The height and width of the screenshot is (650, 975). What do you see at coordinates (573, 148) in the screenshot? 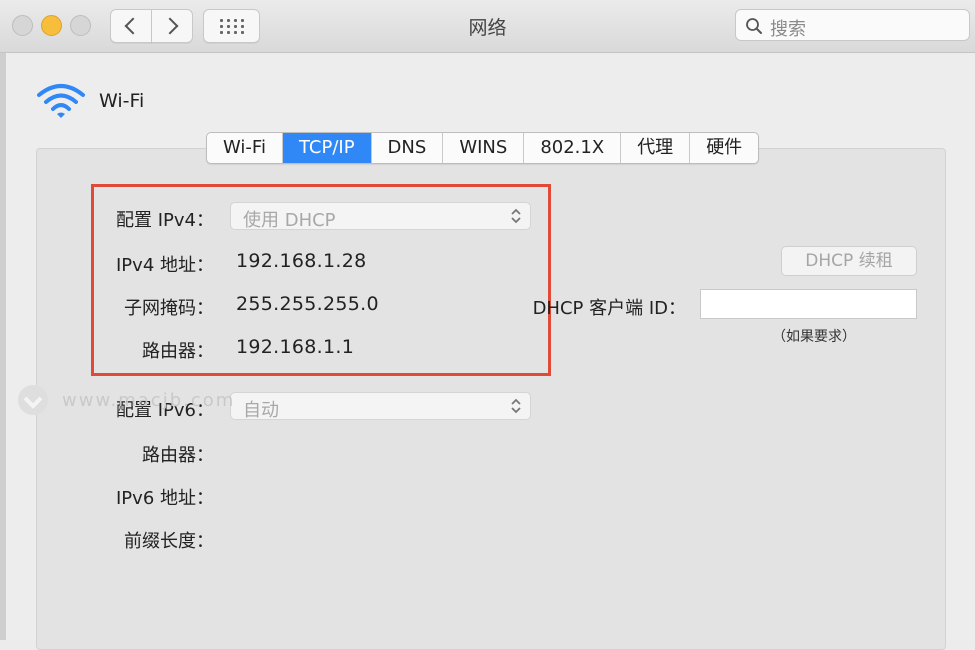
I see `tab-8021x: 802.1X` at bounding box center [573, 148].